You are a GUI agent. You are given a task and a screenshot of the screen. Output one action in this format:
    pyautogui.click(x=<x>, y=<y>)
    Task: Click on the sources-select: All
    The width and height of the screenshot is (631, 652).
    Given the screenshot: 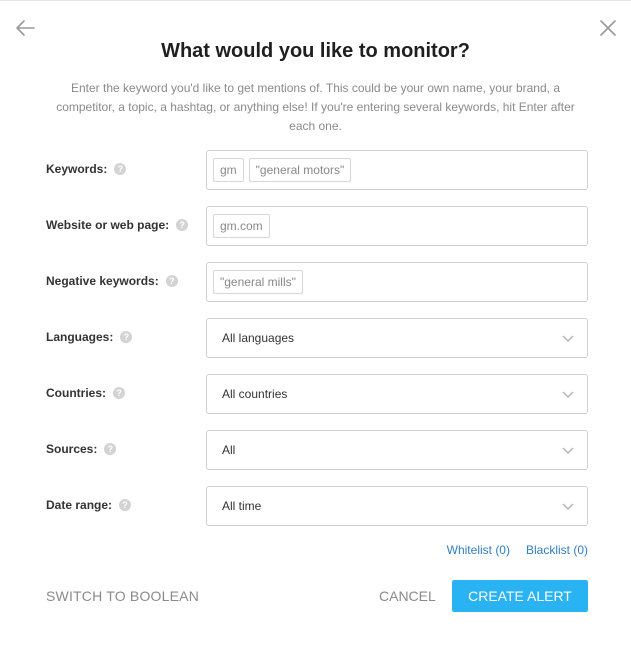 What is the action you would take?
    pyautogui.click(x=397, y=450)
    